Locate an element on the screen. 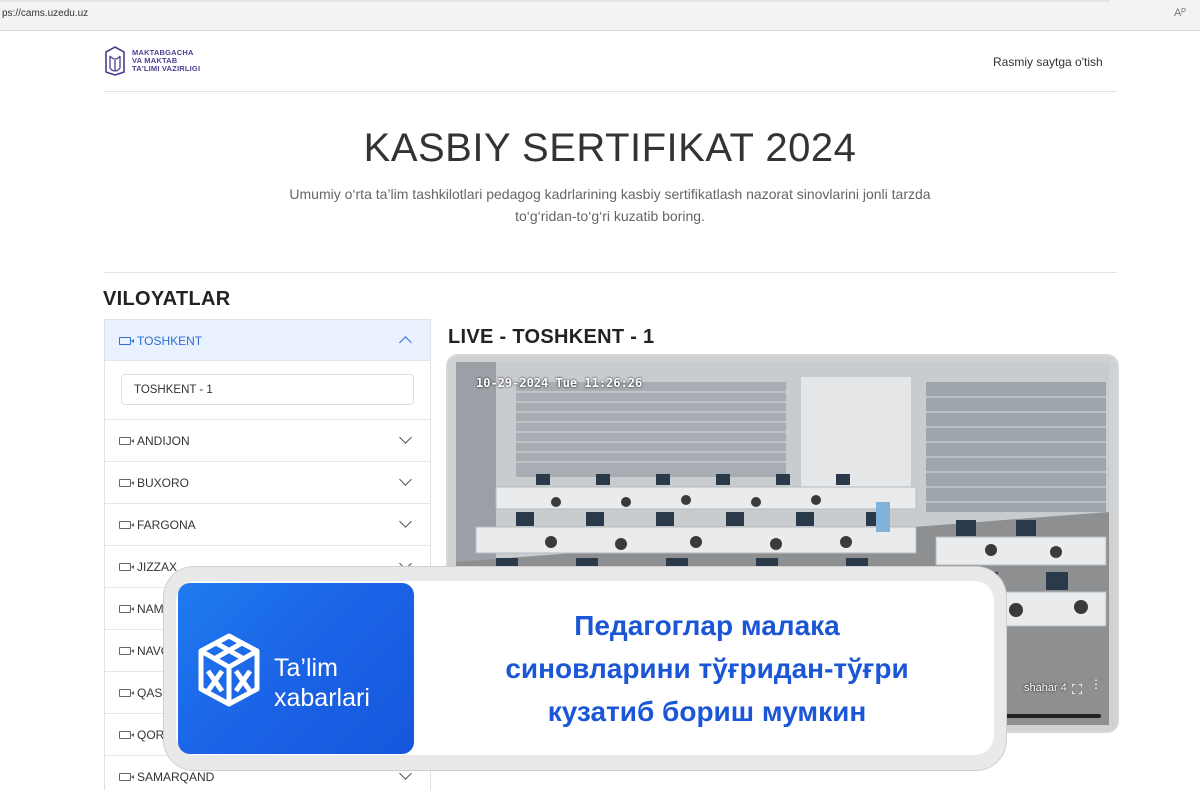 This screenshot has height=800, width=1200. more-options-icon: ⋮ is located at coordinates (1096, 684).